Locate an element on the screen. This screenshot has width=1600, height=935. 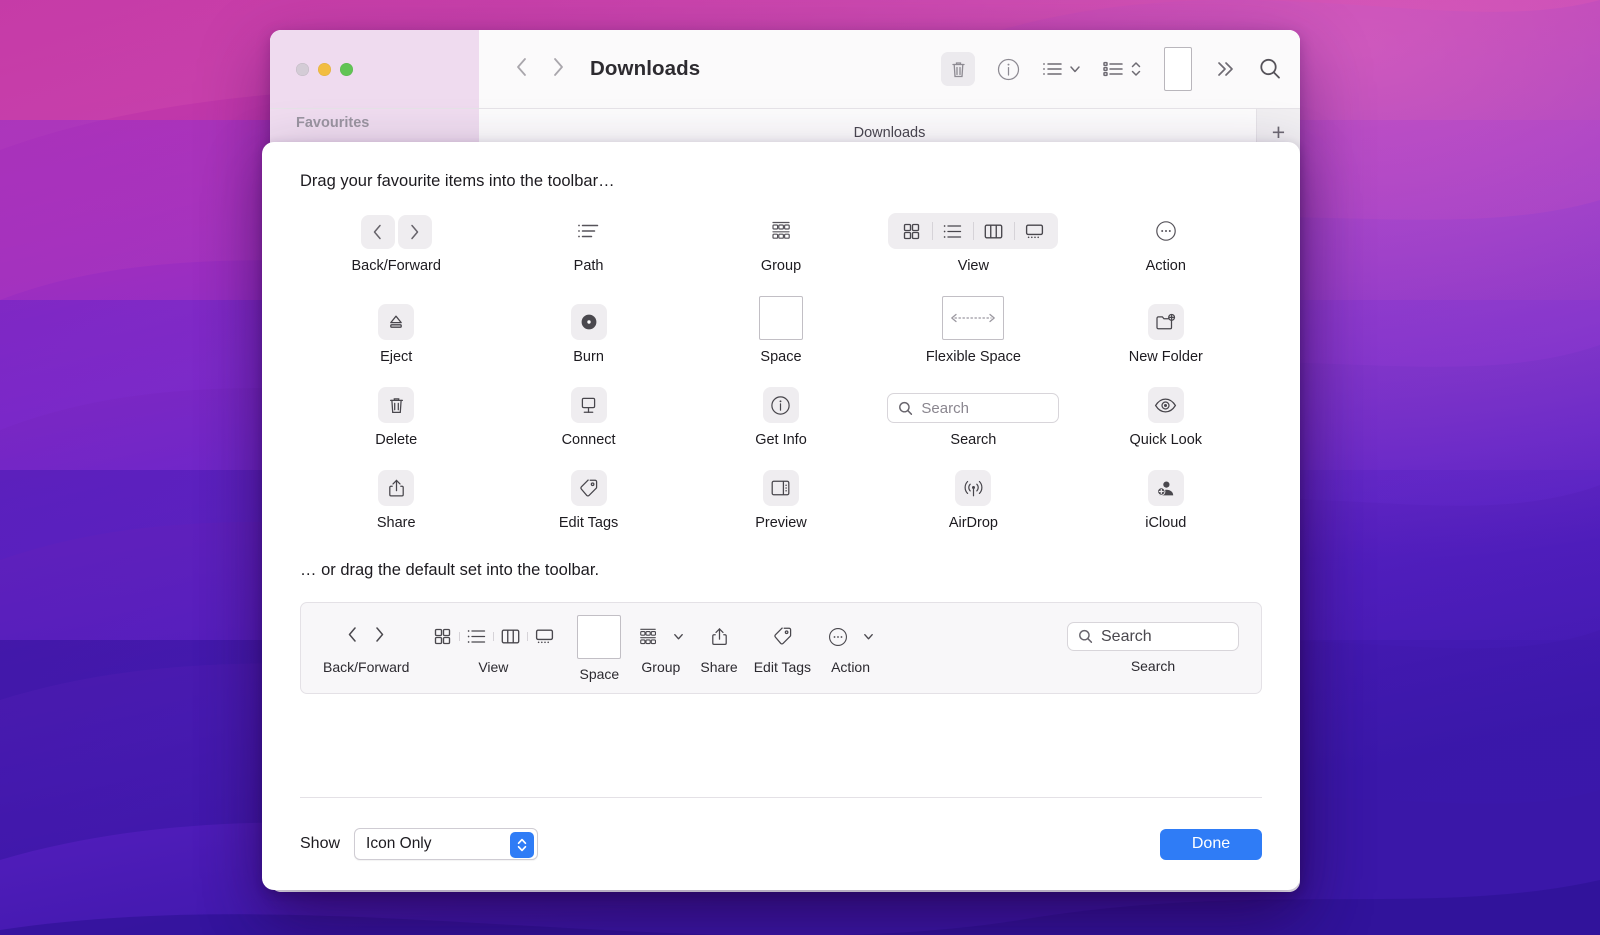
view-sort-button is located at coordinates (1122, 69).